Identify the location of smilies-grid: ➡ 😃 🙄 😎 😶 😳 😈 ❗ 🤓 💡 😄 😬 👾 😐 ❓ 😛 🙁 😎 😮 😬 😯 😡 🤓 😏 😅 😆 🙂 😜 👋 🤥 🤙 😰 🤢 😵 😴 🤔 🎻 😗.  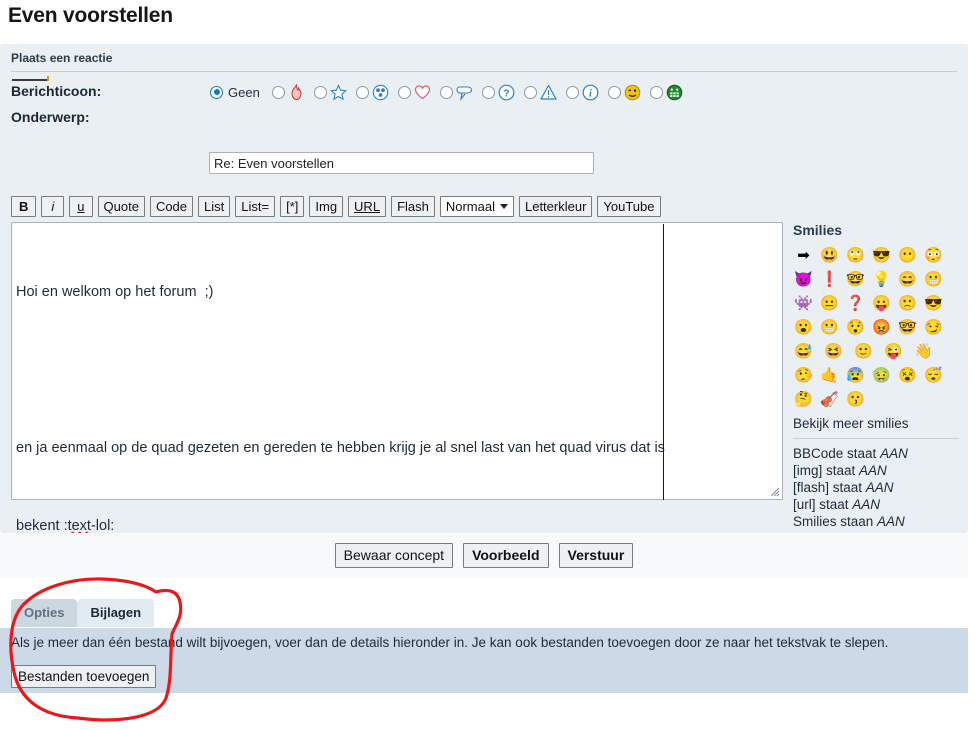
(876, 328).